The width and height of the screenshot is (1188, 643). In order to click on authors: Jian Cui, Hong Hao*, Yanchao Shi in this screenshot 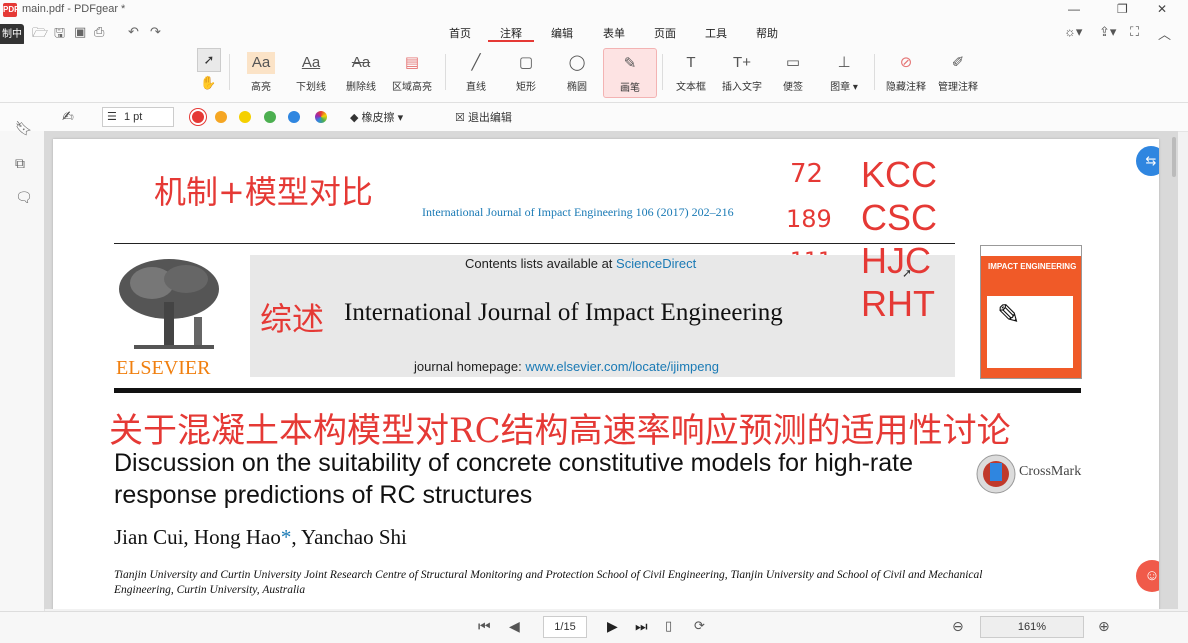, I will do `click(260, 537)`.